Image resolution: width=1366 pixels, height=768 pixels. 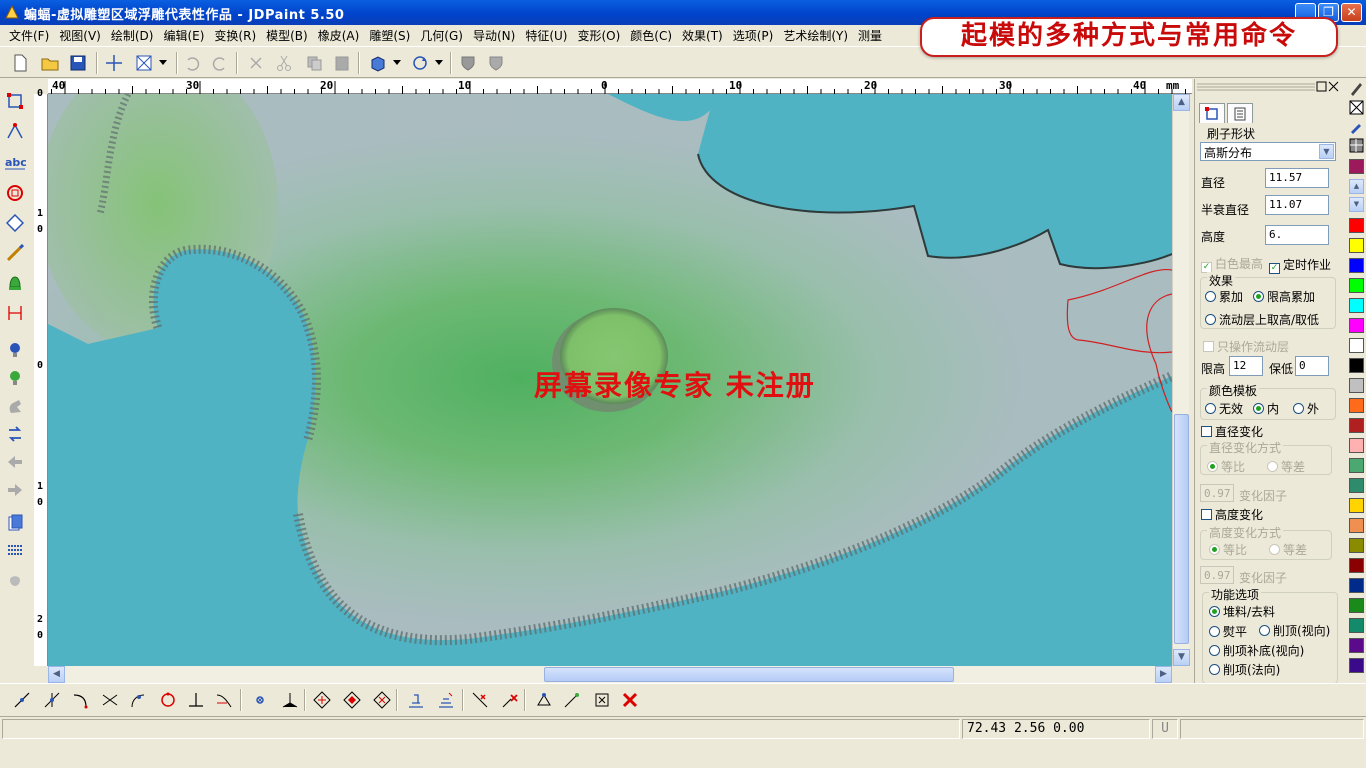 I want to click on menu-view: 视图(V), so click(x=80, y=35).